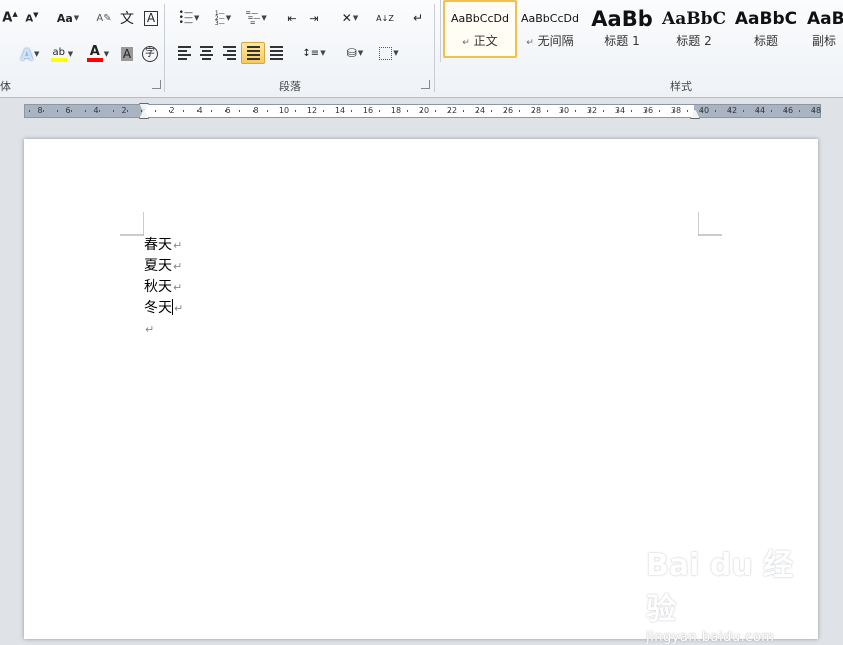 The height and width of the screenshot is (645, 843). I want to click on style-item-heading-1: AaBb 标题 1, so click(622, 29).